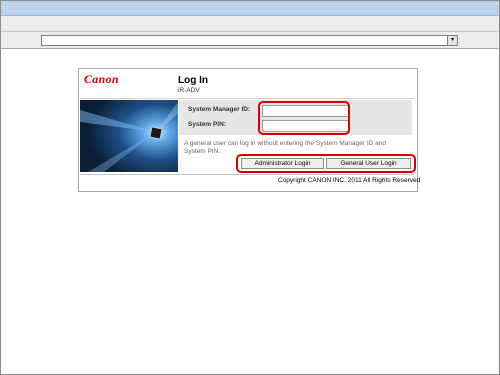 Image resolution: width=500 pixels, height=375 pixels. Describe the element at coordinates (250, 8) in the screenshot. I see `window-titlebar` at that location.